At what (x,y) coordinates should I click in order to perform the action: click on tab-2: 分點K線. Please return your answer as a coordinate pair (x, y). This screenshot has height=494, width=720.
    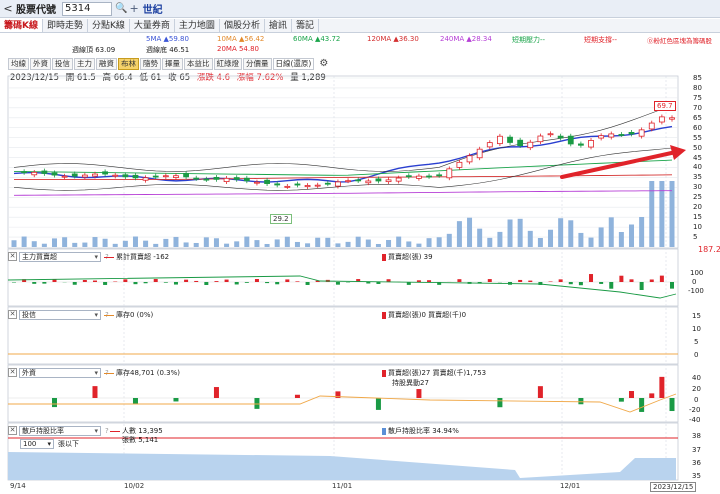
    Looking at the image, I should click on (109, 25).